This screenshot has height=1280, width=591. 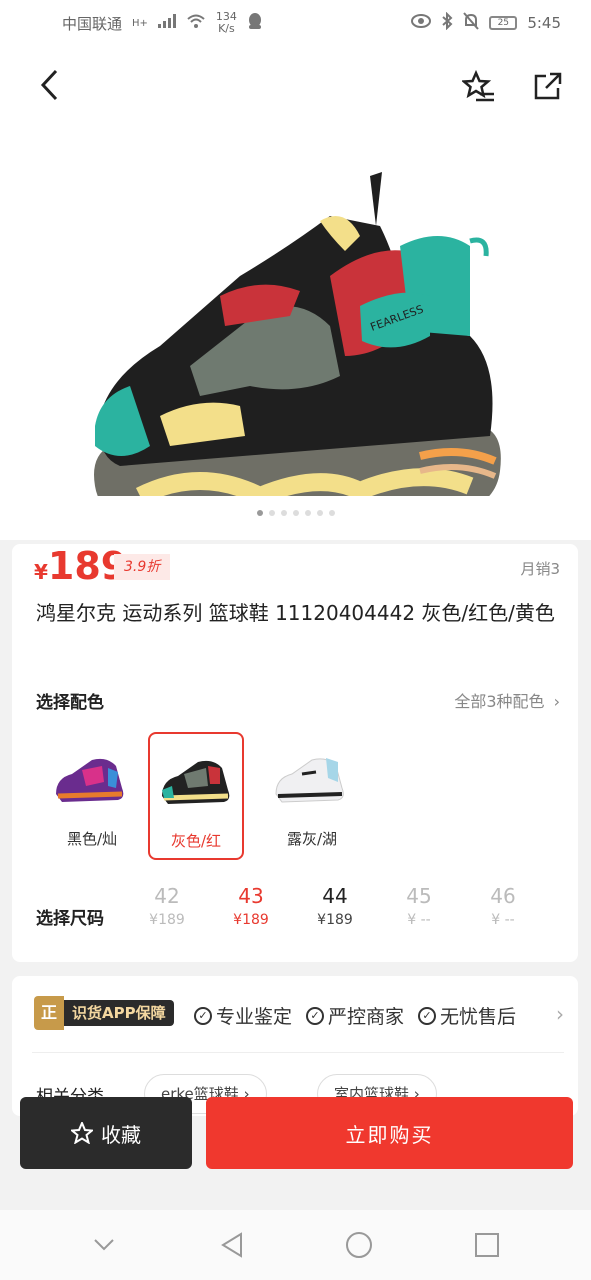 I want to click on clock-time: 5:45, so click(x=544, y=23).